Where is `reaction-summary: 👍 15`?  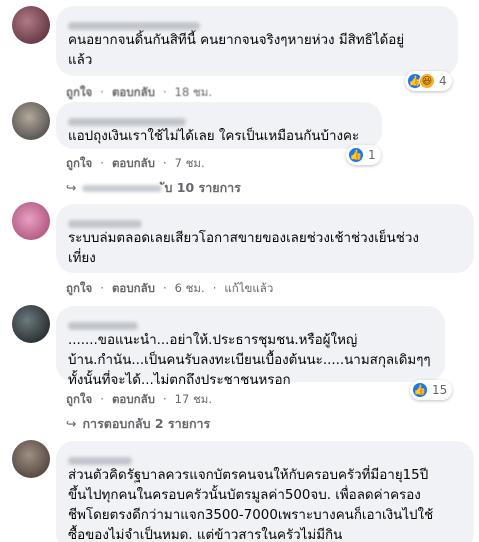
reaction-summary: 👍 15 is located at coordinates (431, 390).